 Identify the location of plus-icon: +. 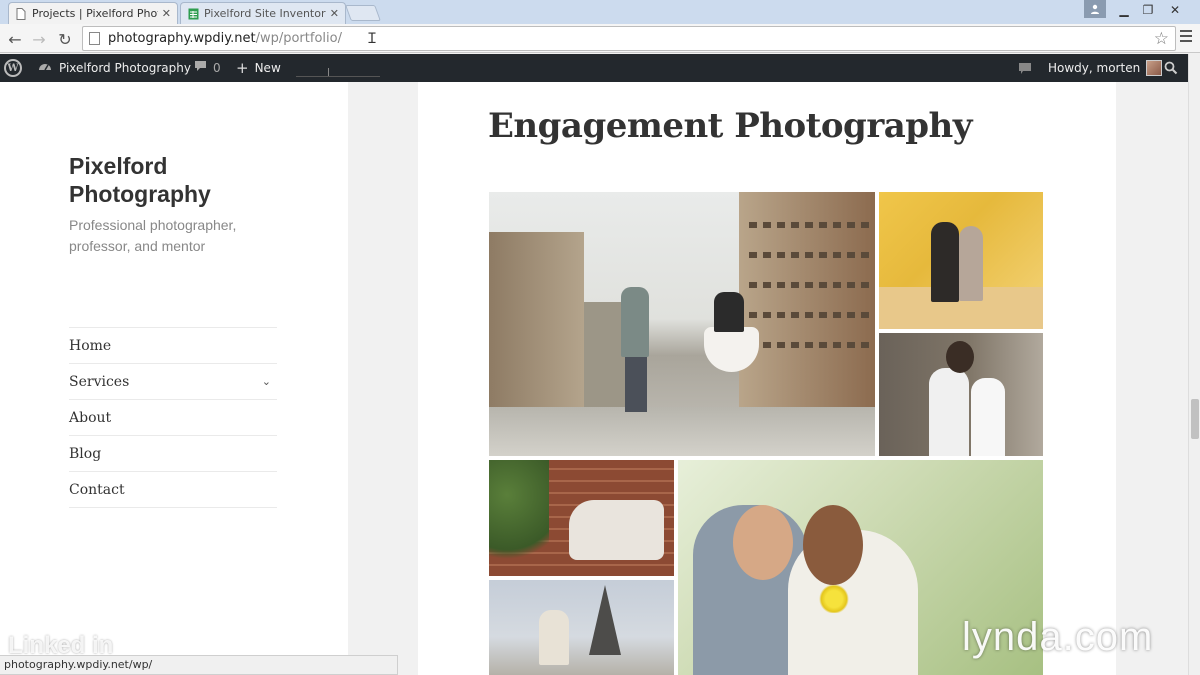
(242, 68).